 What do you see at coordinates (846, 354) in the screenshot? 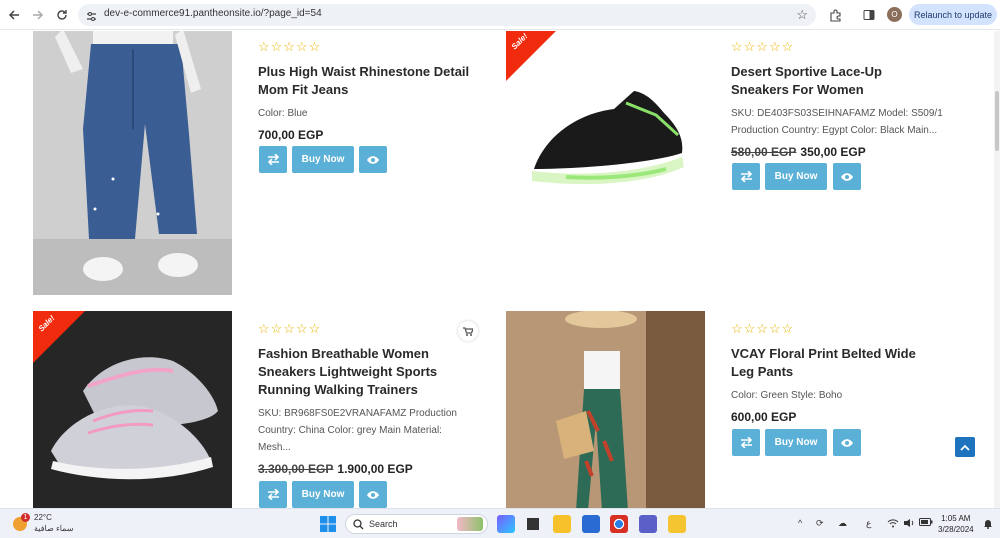
I see `product-title-line: VCAY Floral Print Belted Wide` at bounding box center [846, 354].